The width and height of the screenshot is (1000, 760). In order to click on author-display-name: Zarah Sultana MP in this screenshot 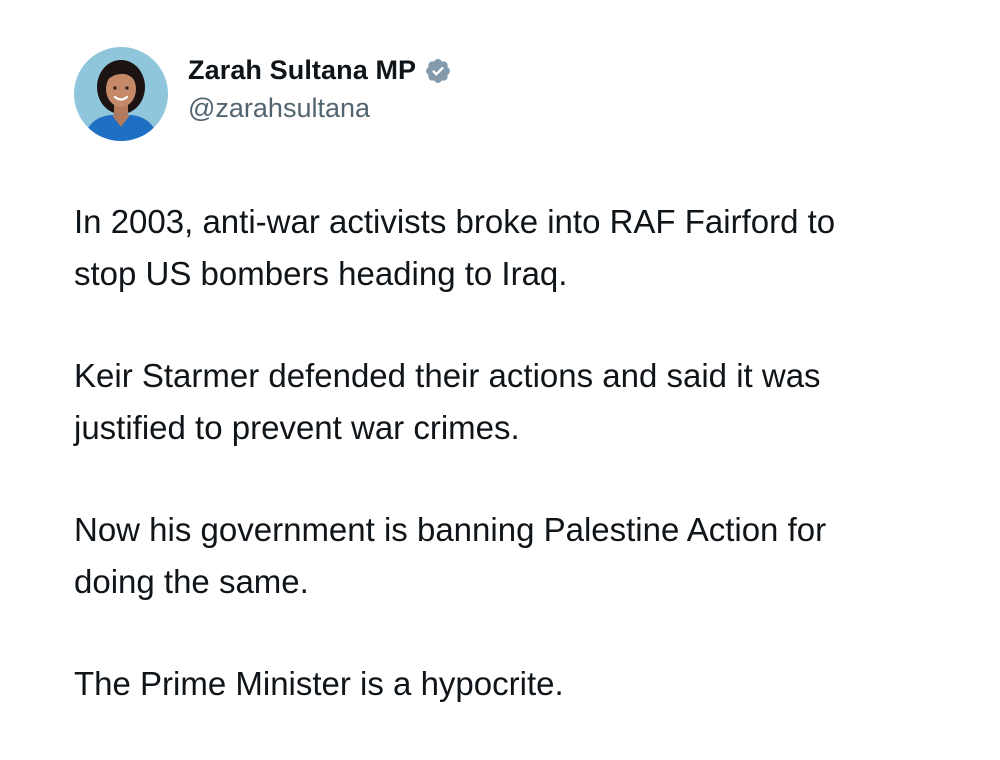, I will do `click(302, 70)`.